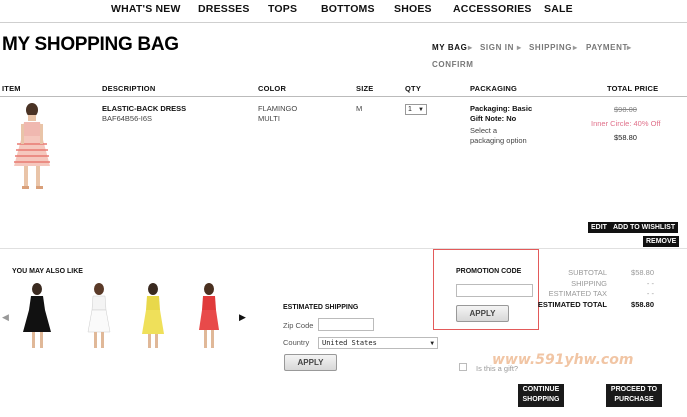 The width and height of the screenshot is (687, 417). I want to click on nav-whats-new: WHAT'S NEW, so click(146, 9).